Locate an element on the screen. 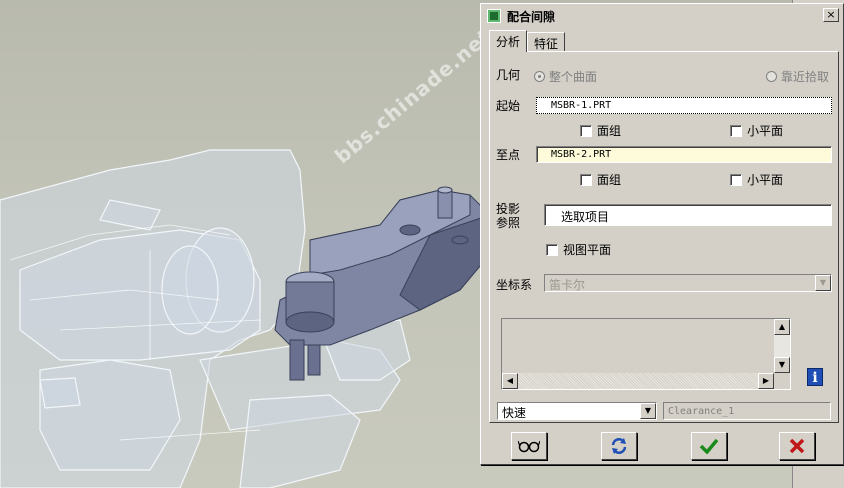 This screenshot has width=844, height=488. radio-near-pick: 靠近拾取 is located at coordinates (797, 76).